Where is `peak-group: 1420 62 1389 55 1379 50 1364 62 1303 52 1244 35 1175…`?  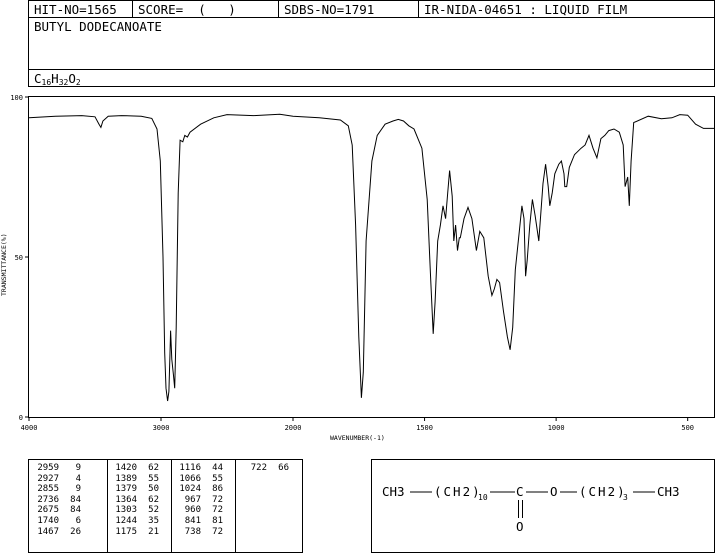 peak-group: 1420 62 1389 55 1379 50 1364 62 1303 52 1244 35 1175… is located at coordinates (135, 500).